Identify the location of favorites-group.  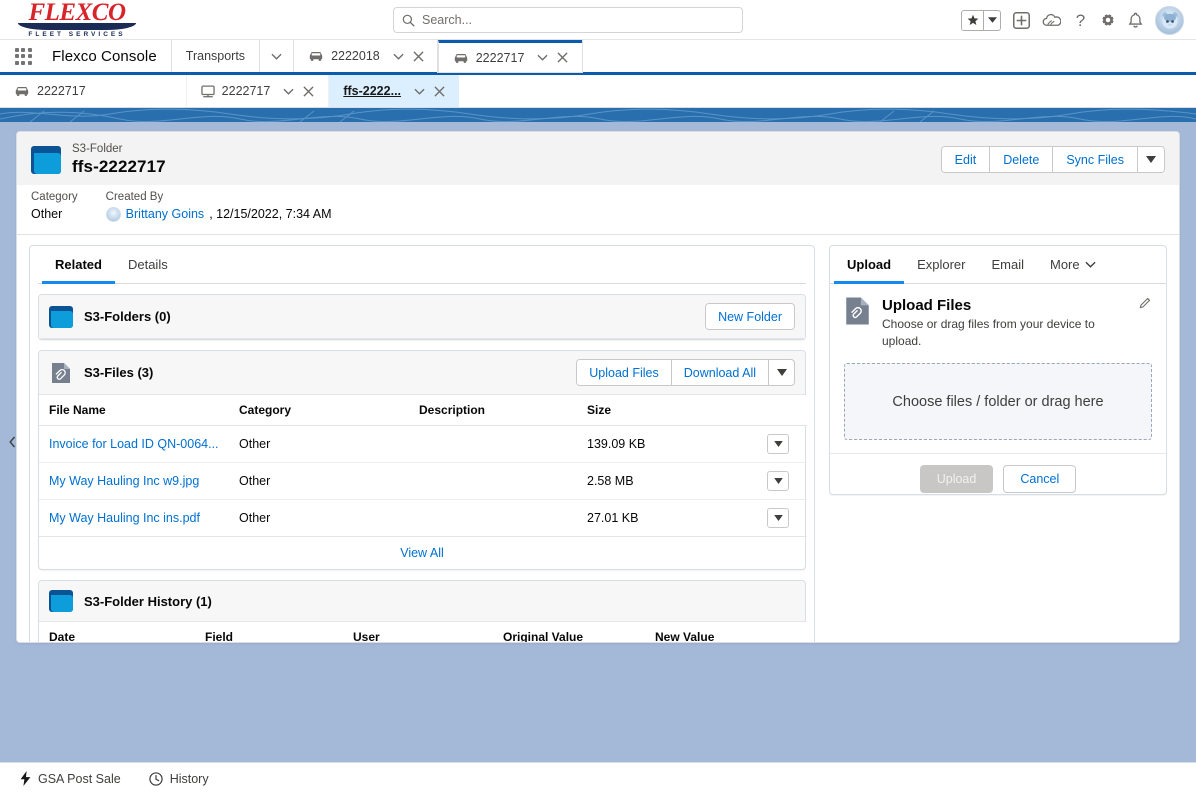
(981, 20).